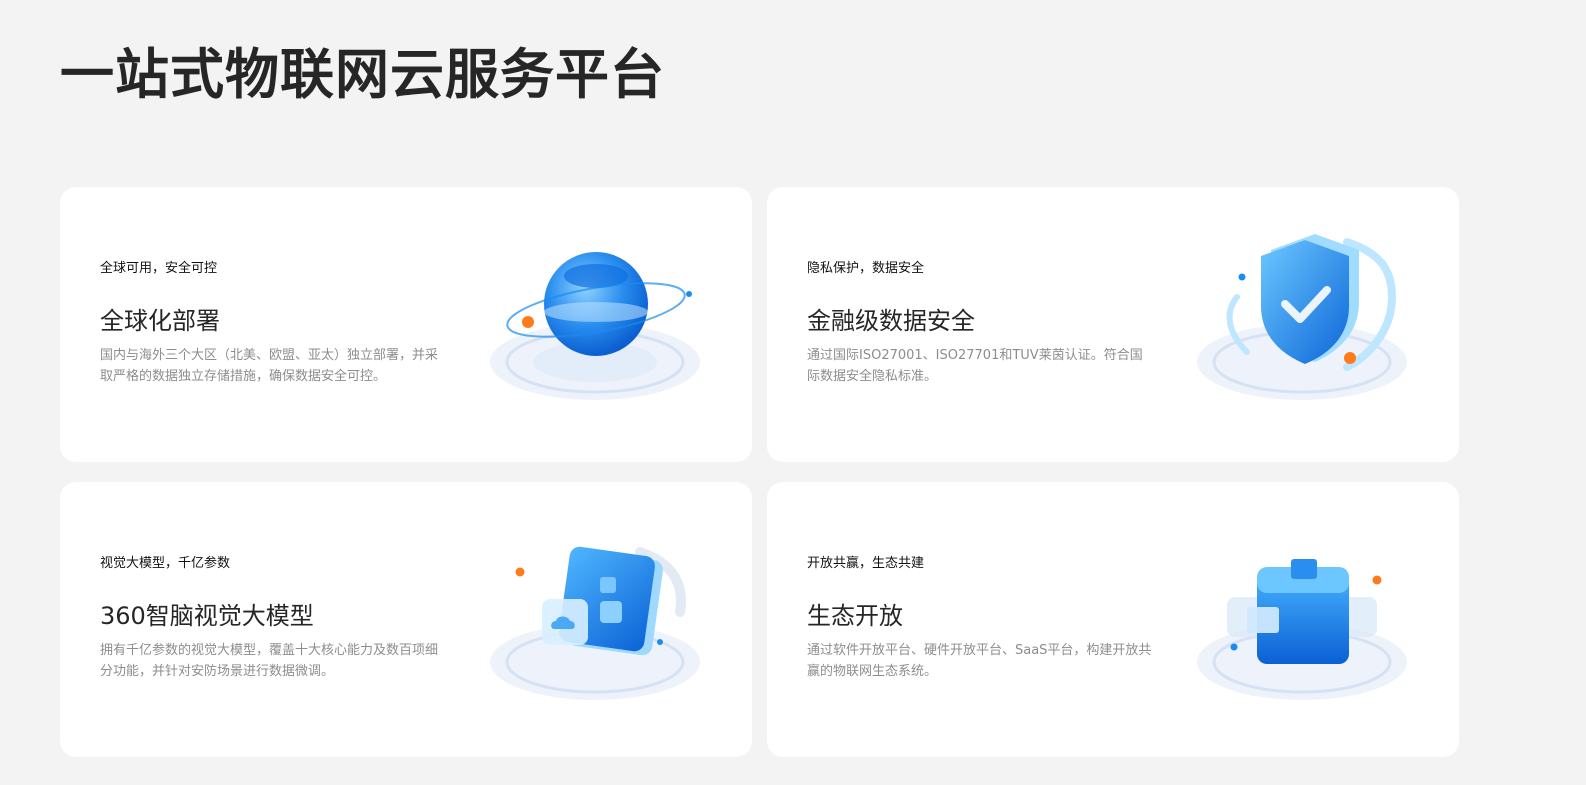  Describe the element at coordinates (159, 268) in the screenshot. I see `card-tag: 全球可用，安全可控` at that location.